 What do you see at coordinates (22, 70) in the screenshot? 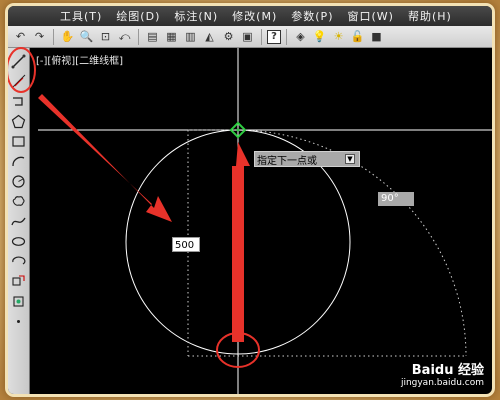
I see `red-circle-annotation-tool` at bounding box center [22, 70].